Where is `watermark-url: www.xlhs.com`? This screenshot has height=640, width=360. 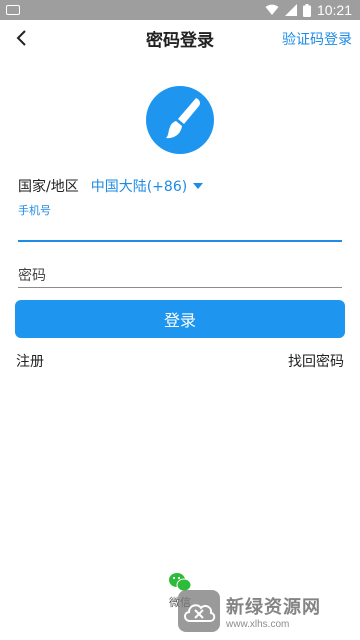
watermark-url: www.xlhs.com is located at coordinates (258, 624).